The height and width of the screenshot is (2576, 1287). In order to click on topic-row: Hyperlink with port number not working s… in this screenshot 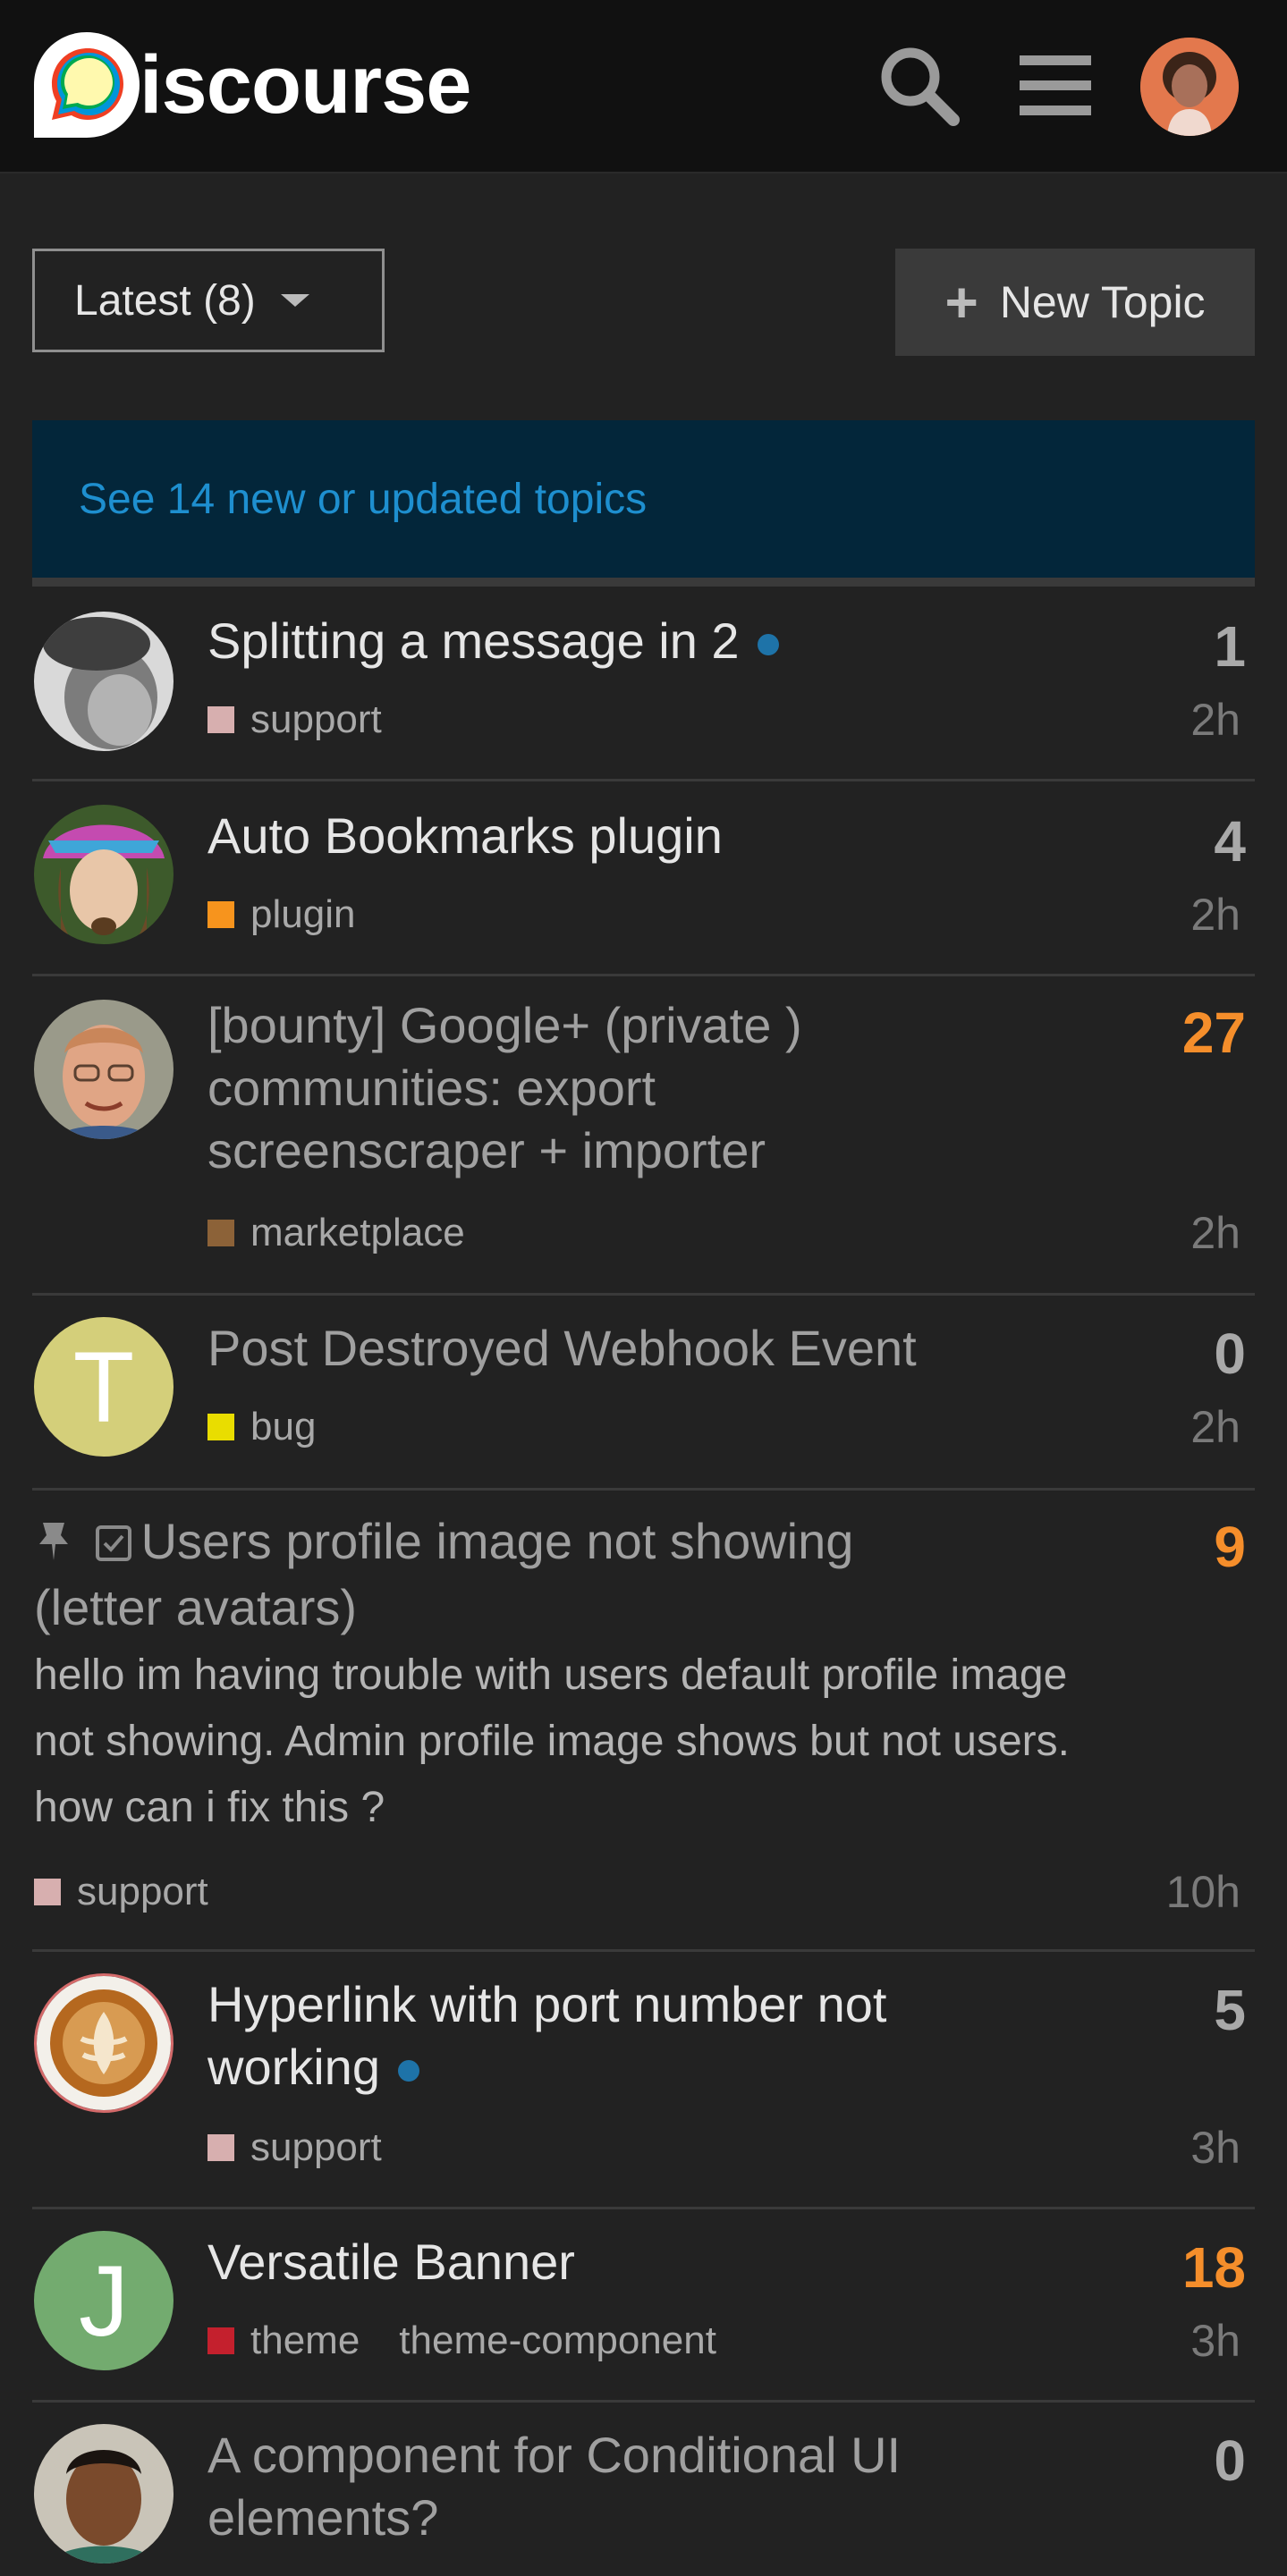, I will do `click(643, 2080)`.